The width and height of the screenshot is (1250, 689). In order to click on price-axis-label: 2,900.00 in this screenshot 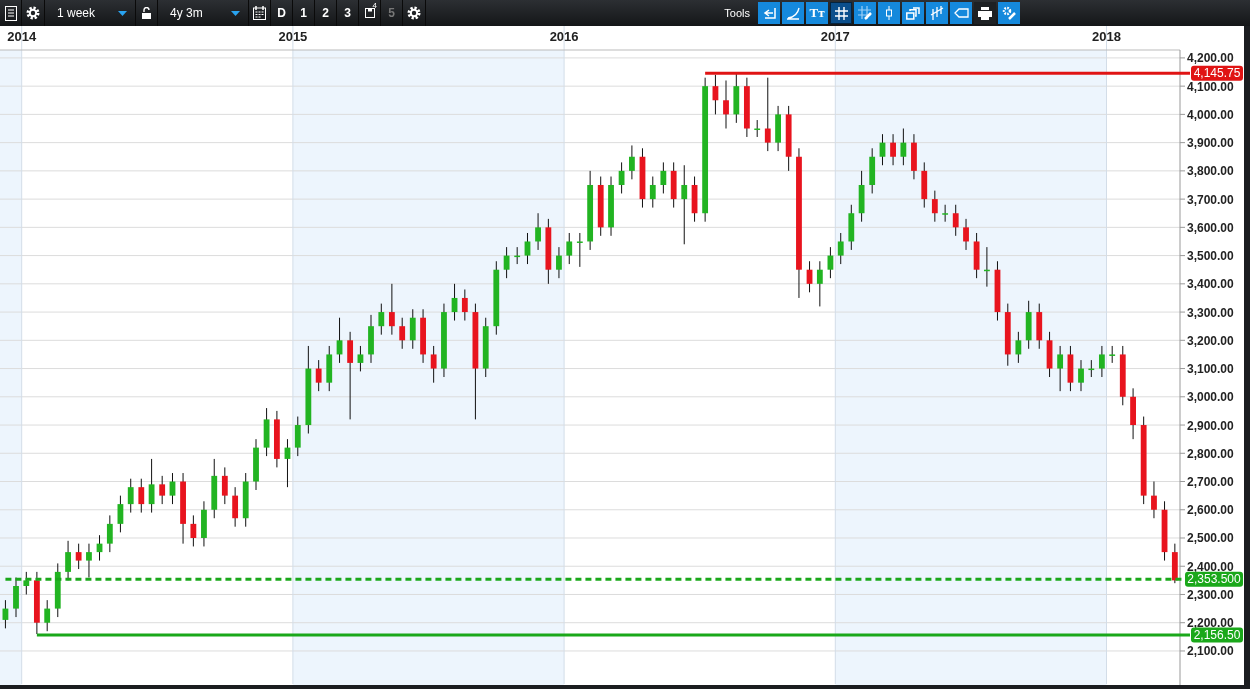, I will do `click(1210, 425)`.